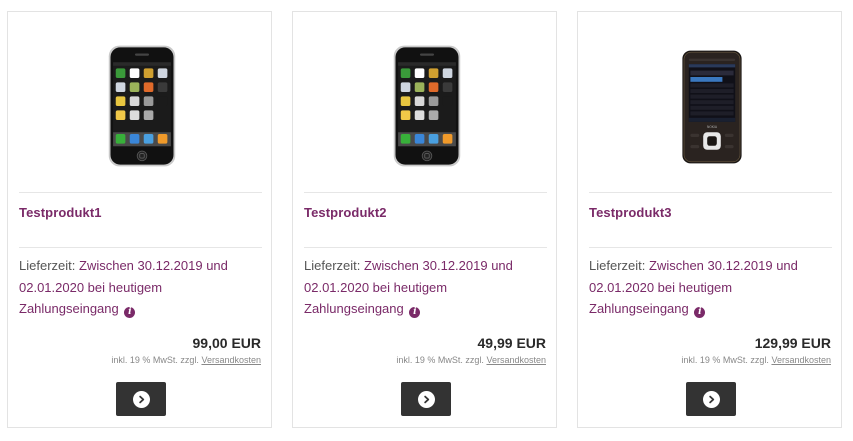 The image size is (853, 441). What do you see at coordinates (511, 343) in the screenshot?
I see `product-price: 49,99 EUR` at bounding box center [511, 343].